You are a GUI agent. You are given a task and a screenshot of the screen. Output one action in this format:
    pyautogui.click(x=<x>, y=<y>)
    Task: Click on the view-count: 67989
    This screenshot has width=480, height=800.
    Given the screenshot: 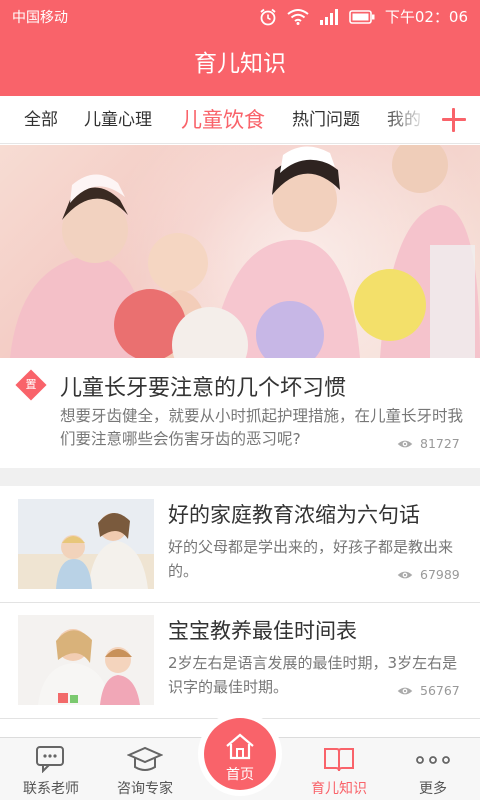 What is the action you would take?
    pyautogui.click(x=440, y=574)
    